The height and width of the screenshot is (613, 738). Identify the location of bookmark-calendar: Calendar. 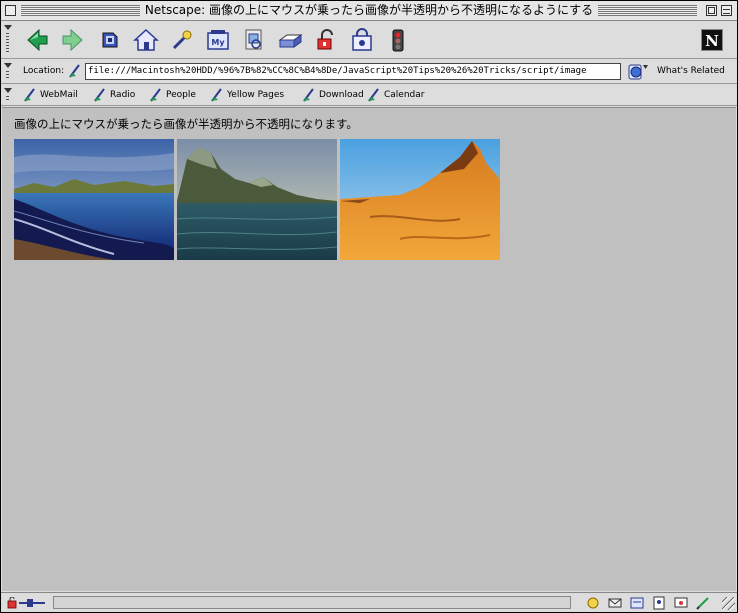
(395, 95).